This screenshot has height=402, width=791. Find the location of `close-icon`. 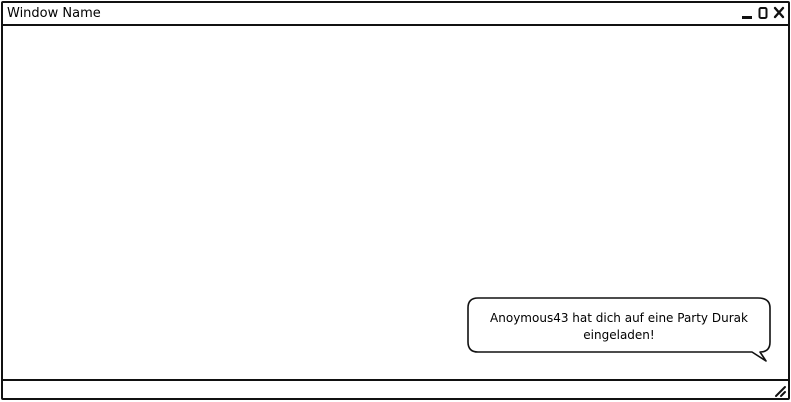

close-icon is located at coordinates (779, 12).